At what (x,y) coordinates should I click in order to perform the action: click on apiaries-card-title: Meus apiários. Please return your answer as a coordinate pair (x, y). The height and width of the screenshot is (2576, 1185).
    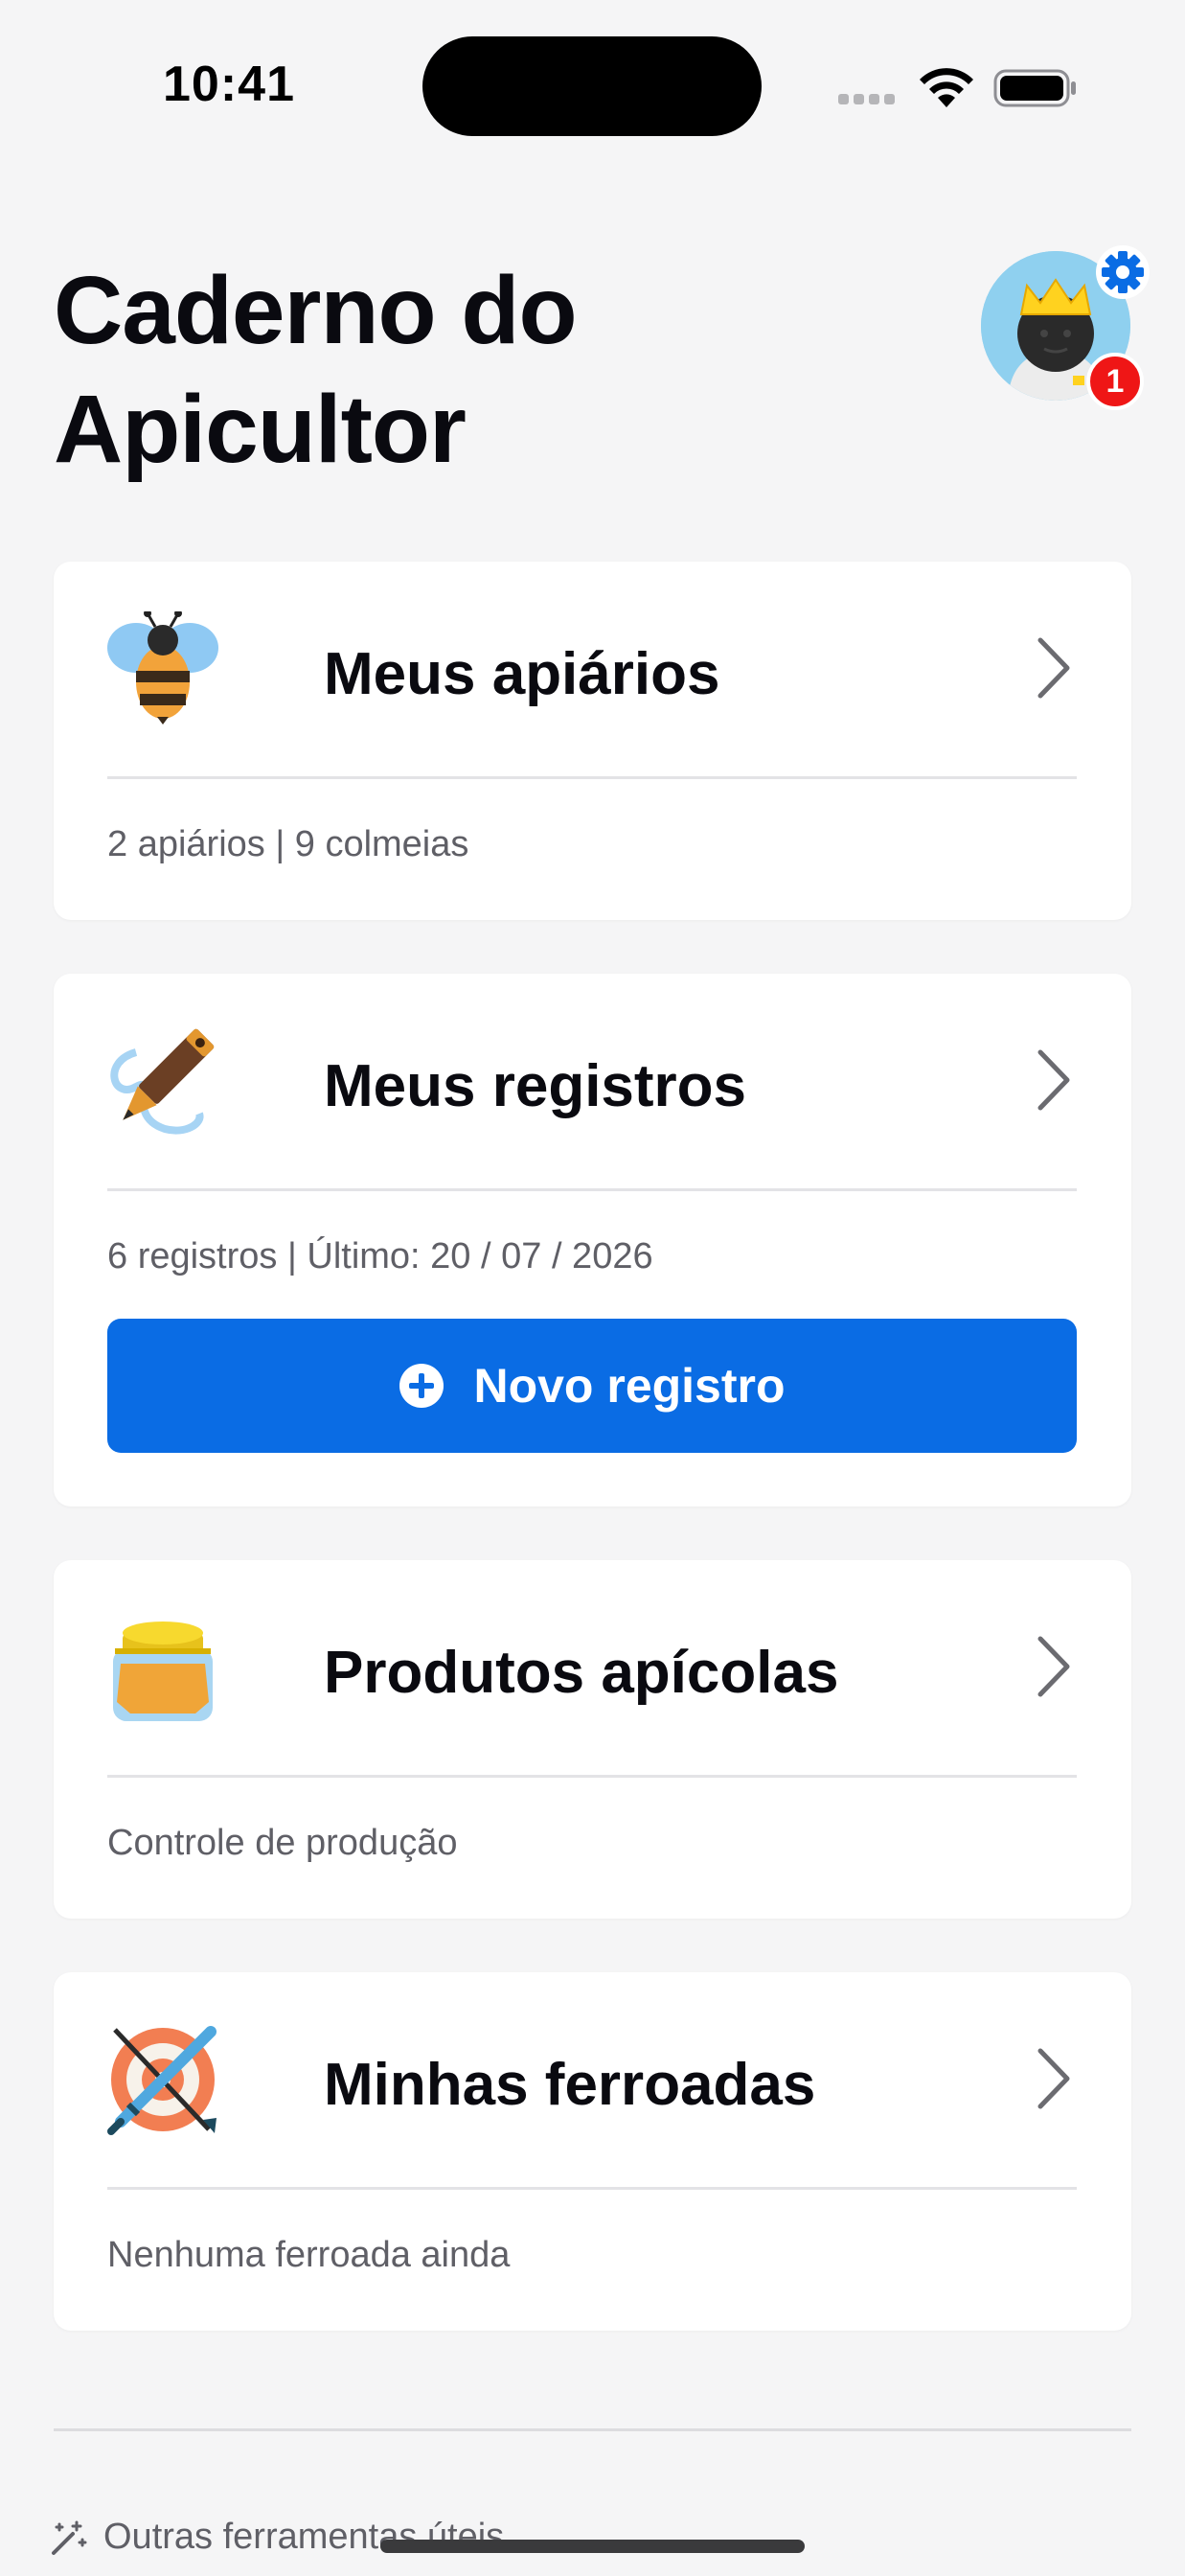
    Looking at the image, I should click on (522, 674).